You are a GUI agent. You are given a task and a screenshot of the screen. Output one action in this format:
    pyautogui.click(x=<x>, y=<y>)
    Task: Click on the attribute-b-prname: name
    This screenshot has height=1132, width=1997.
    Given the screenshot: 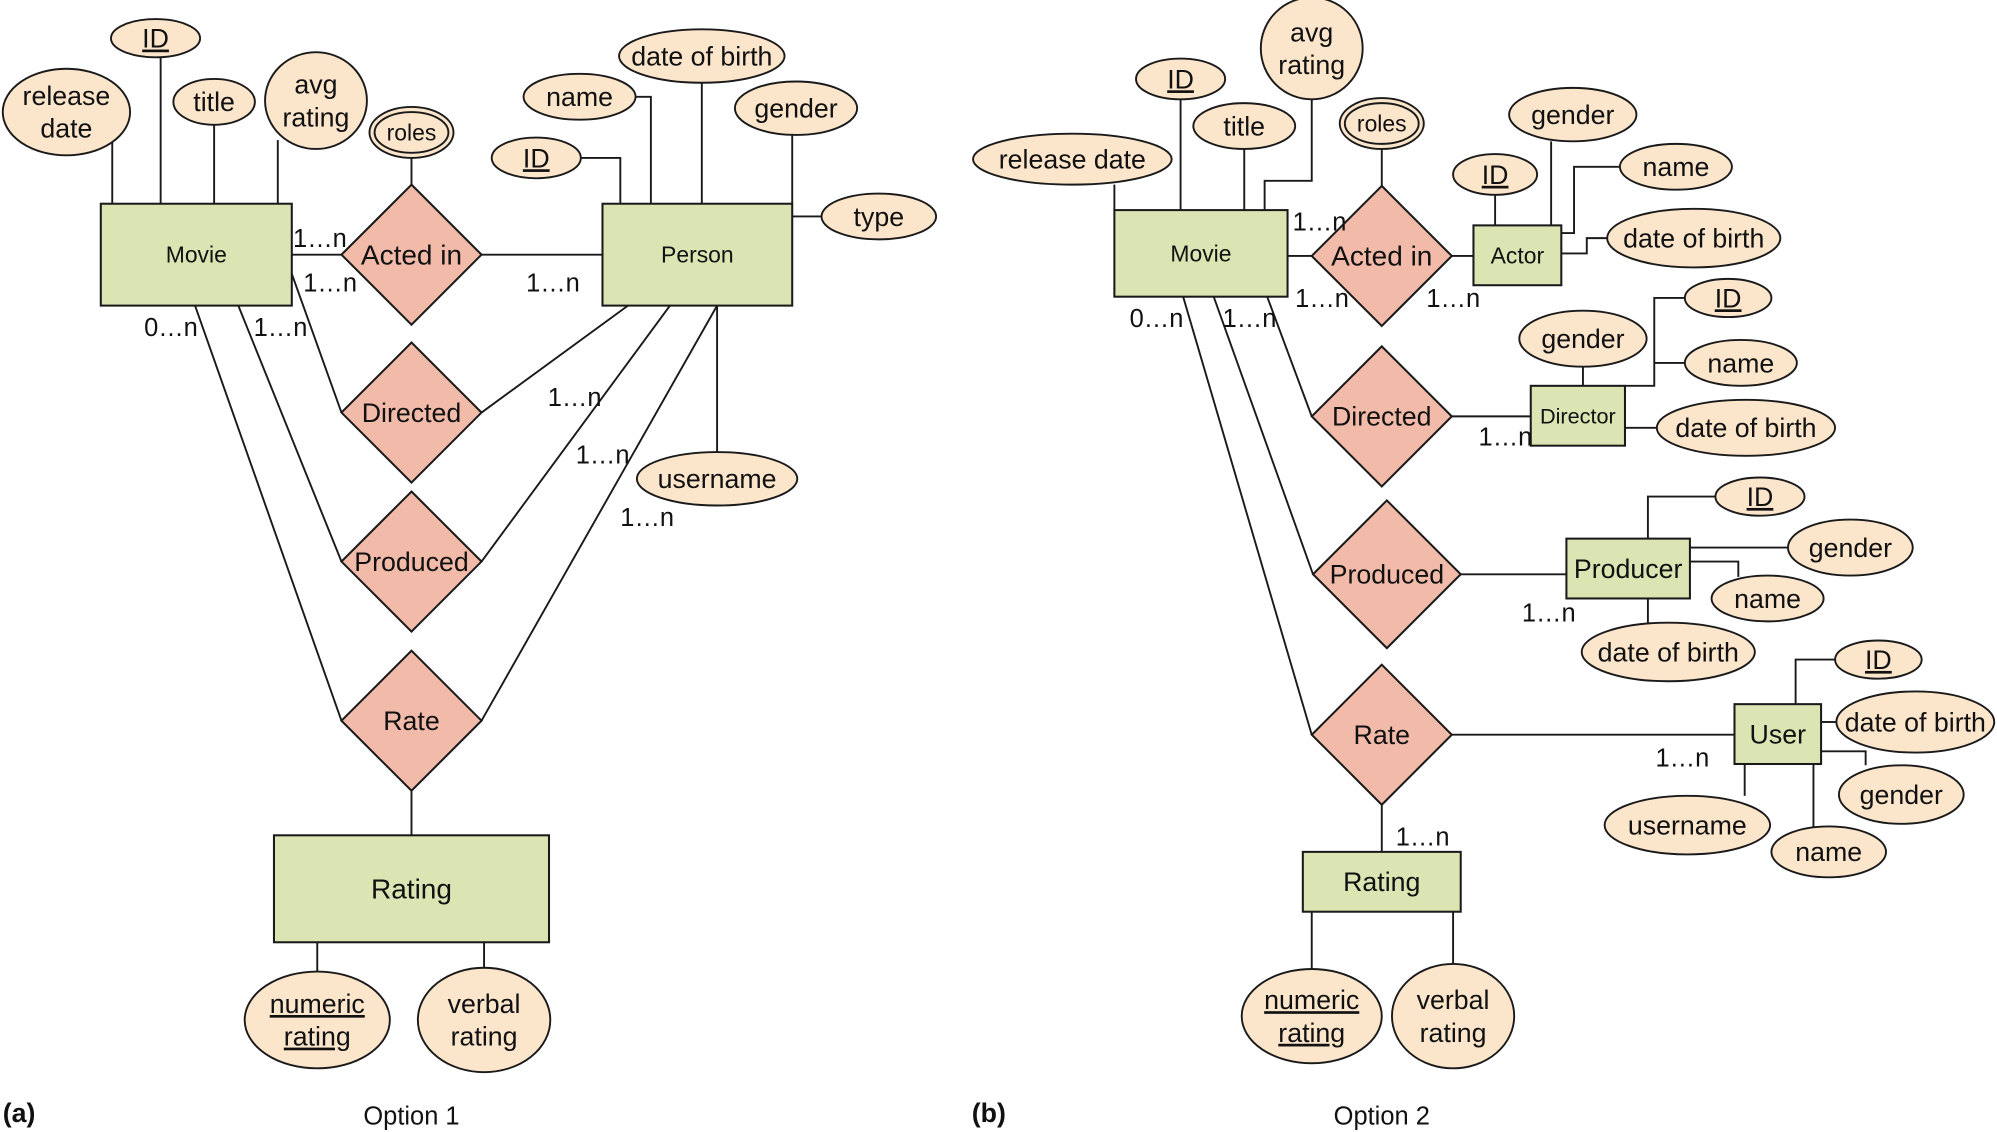 What is the action you would take?
    pyautogui.click(x=1767, y=598)
    